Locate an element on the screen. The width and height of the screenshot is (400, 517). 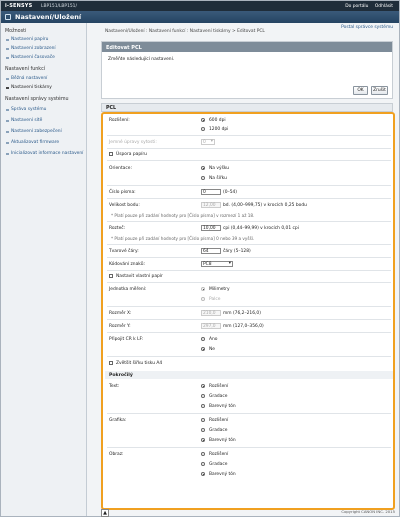
text-colortone-radio is located at coordinates (203, 406).